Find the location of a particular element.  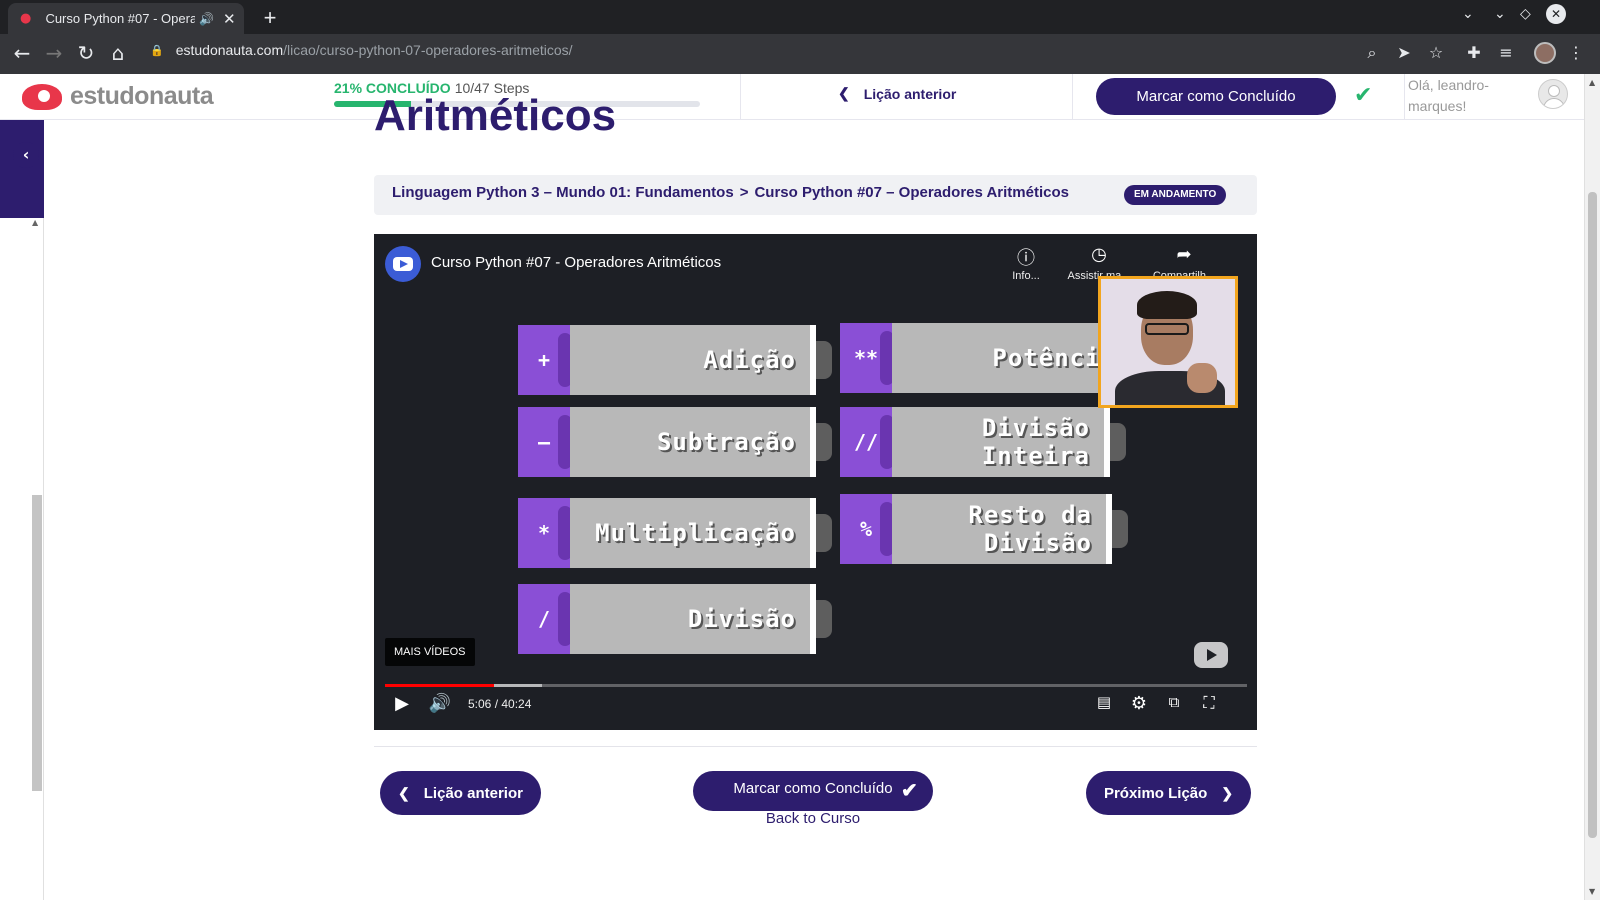

forward-arrow-icon: → is located at coordinates (54, 53).